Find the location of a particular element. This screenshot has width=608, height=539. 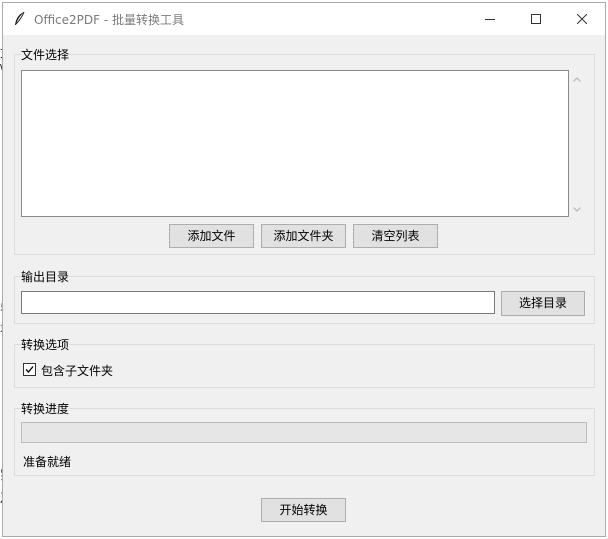

output-directory-label: 输出目录 is located at coordinates (45, 276).